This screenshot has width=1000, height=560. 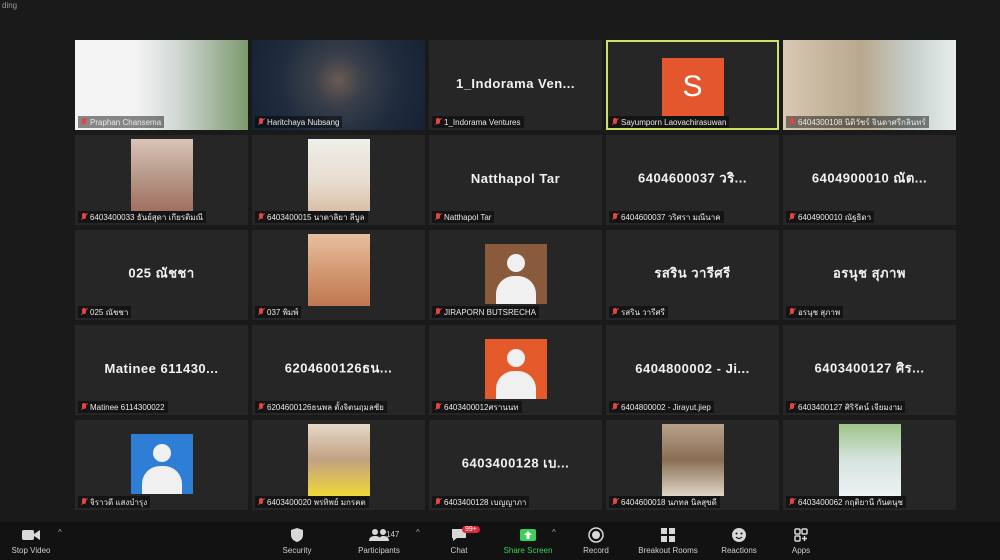 I want to click on participant-tile: รสริน วารีศรี รสริน วารีศรี, so click(x=692, y=275).